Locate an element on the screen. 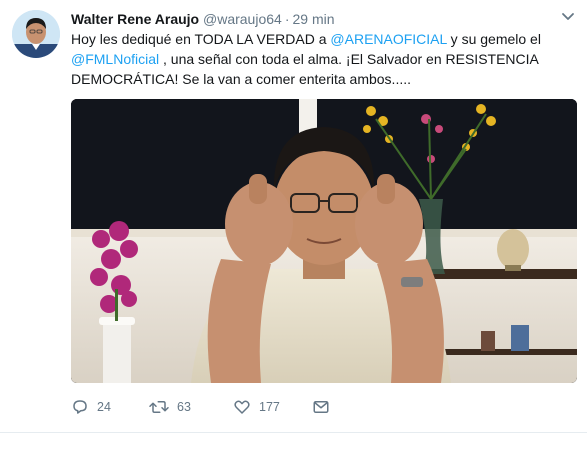 The image size is (587, 464). tweet-timestamp: 29 min is located at coordinates (313, 19).